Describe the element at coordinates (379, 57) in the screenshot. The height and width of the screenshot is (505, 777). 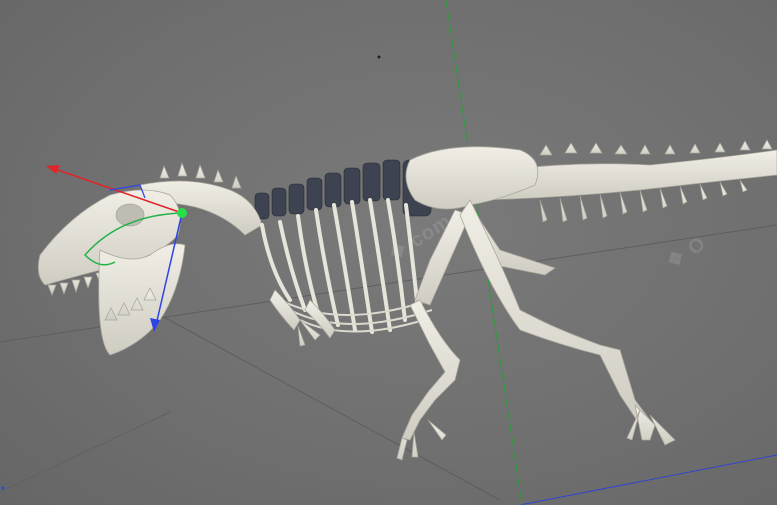
I see `scene-dot` at that location.